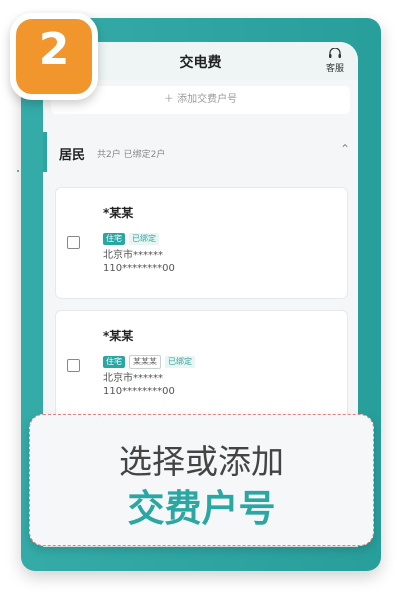 The height and width of the screenshot is (601, 405). I want to click on callout-line-1: 选择或添加, so click(201, 461).